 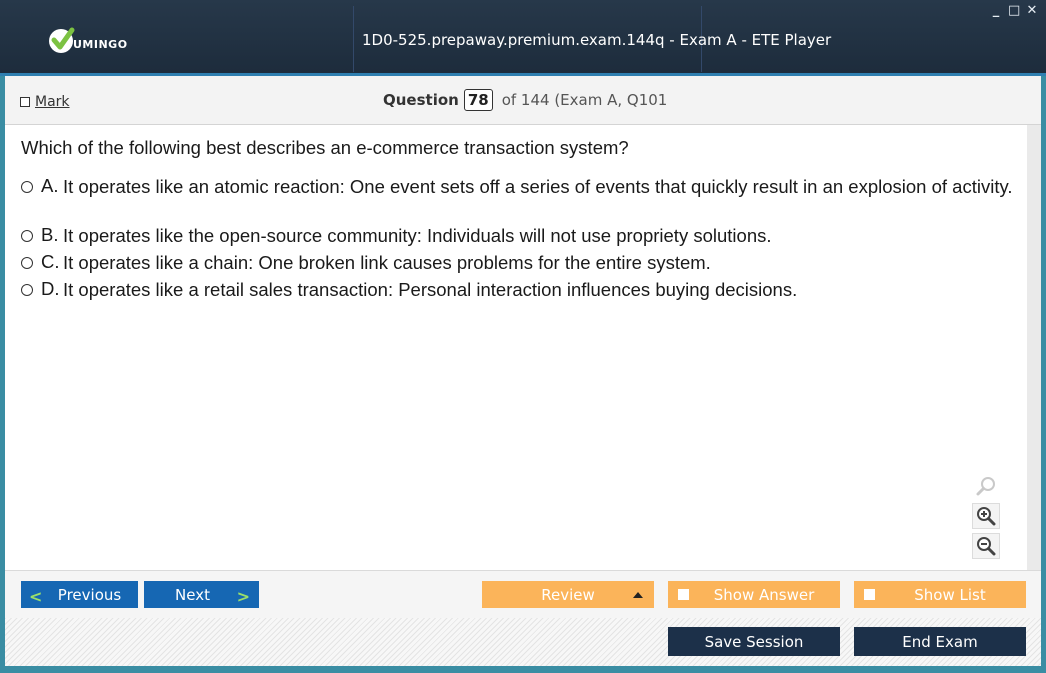 I want to click on question-header: Mark Question 78 of 144 (Exam A, Q101, so click(x=523, y=100).